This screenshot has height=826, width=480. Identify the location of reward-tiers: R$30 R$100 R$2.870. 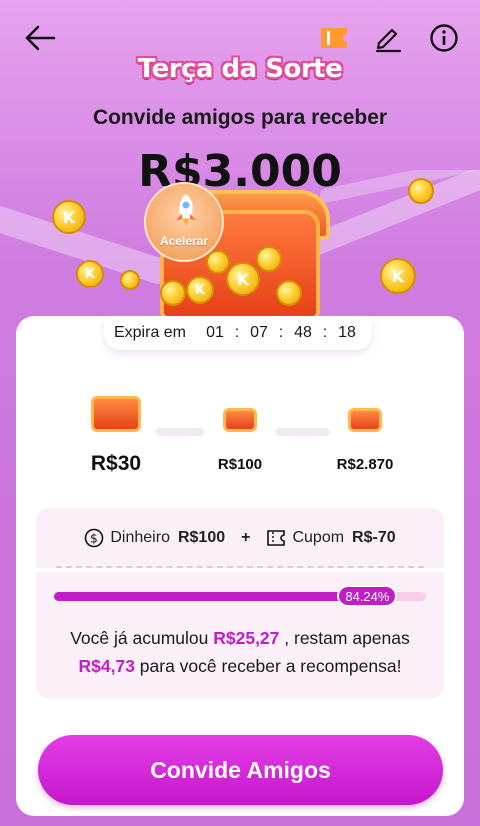
(240, 442).